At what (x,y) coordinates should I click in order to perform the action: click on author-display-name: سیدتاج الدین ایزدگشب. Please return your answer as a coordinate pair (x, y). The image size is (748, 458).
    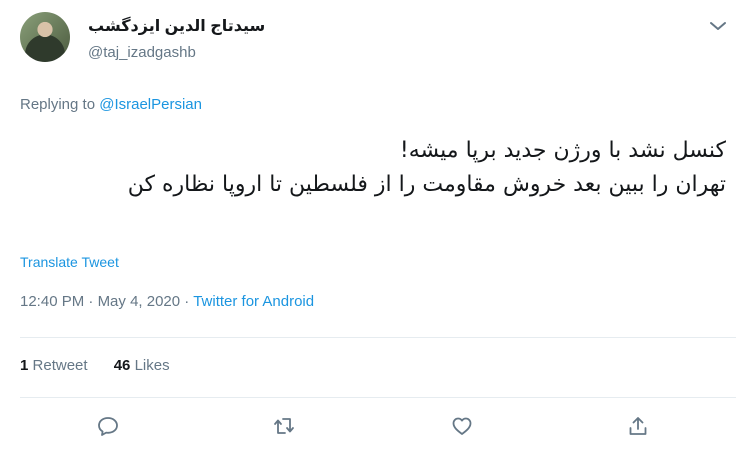
    Looking at the image, I should click on (176, 26).